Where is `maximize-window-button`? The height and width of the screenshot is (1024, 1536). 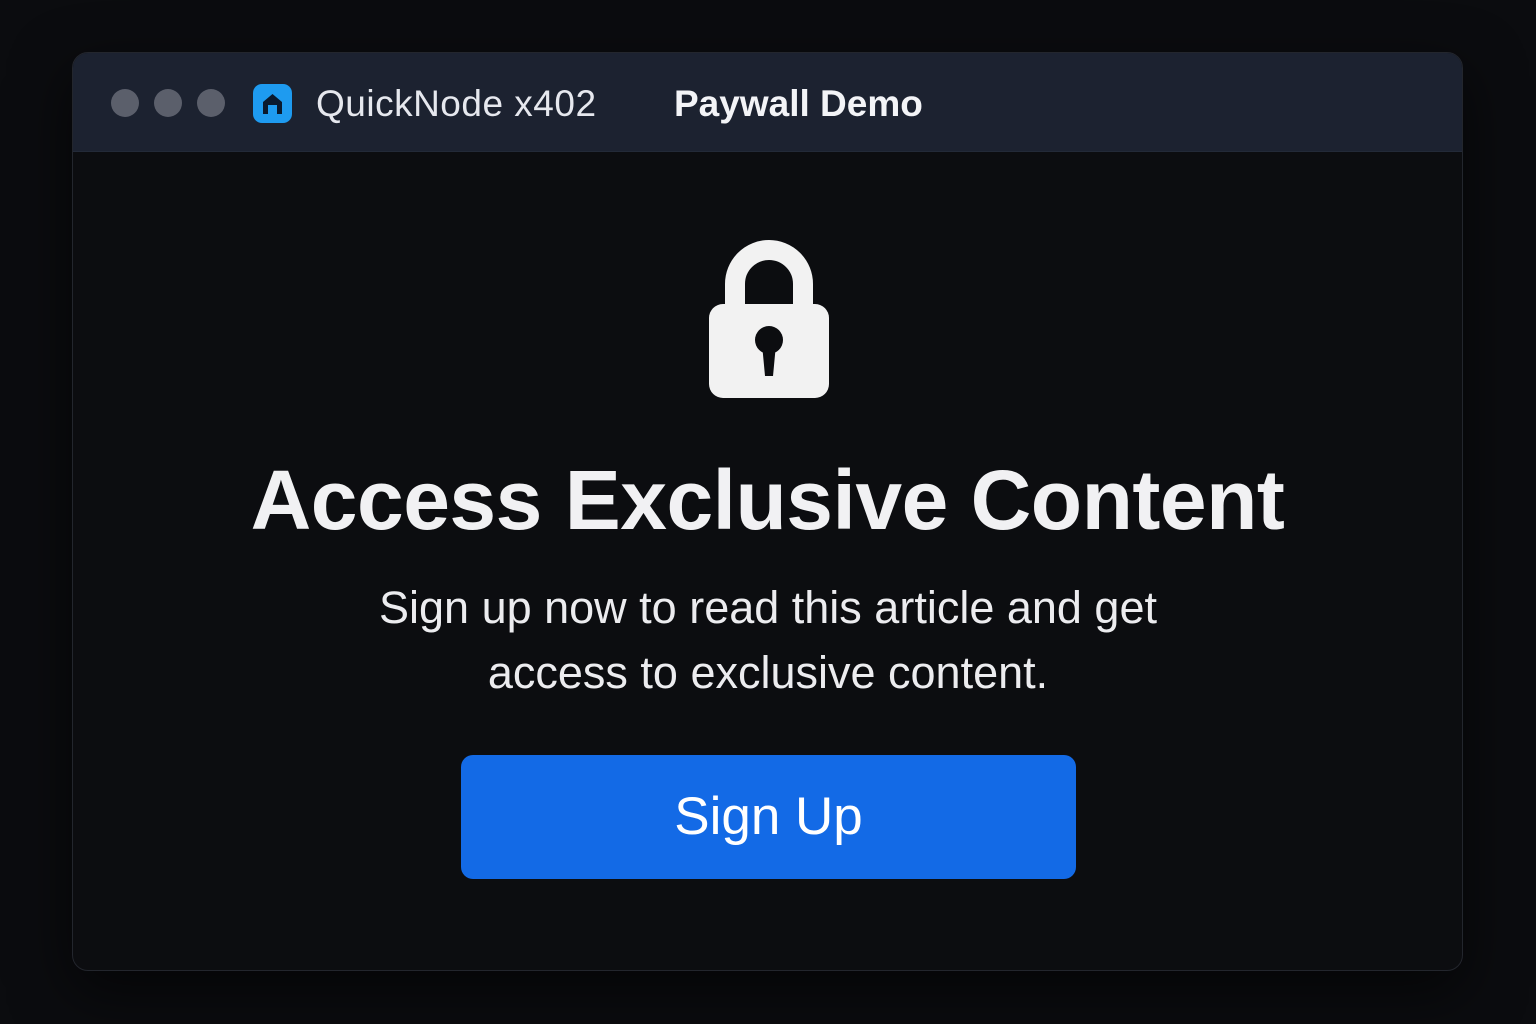
maximize-window-button is located at coordinates (211, 103).